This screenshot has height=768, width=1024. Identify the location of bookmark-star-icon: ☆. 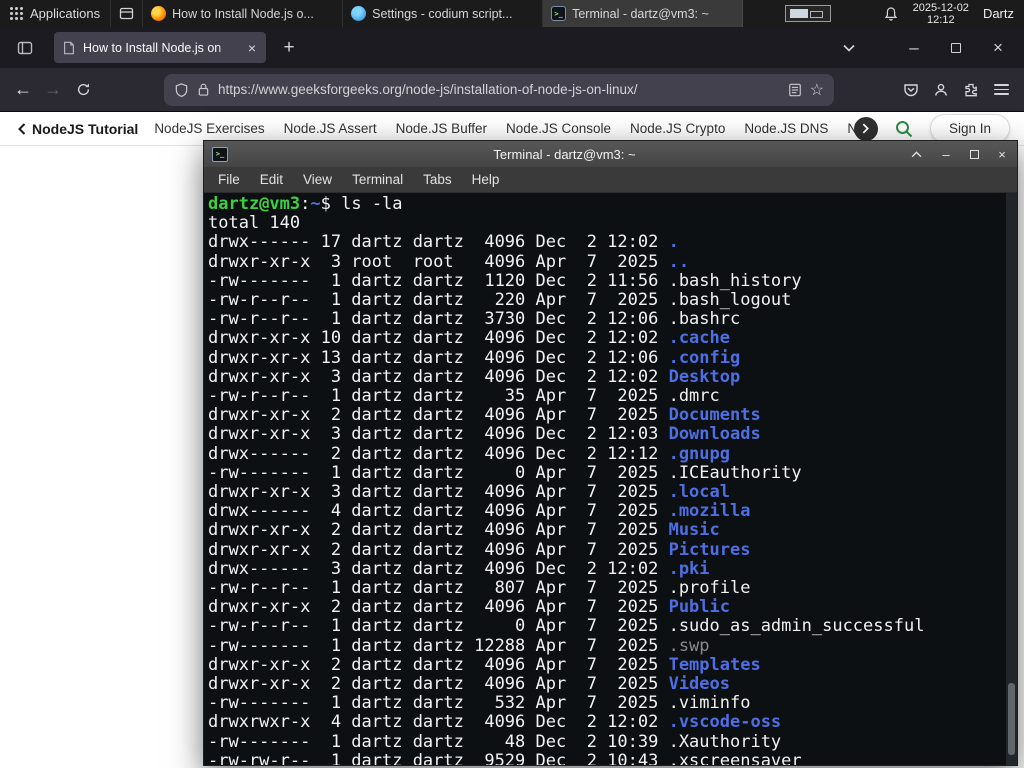
(817, 90).